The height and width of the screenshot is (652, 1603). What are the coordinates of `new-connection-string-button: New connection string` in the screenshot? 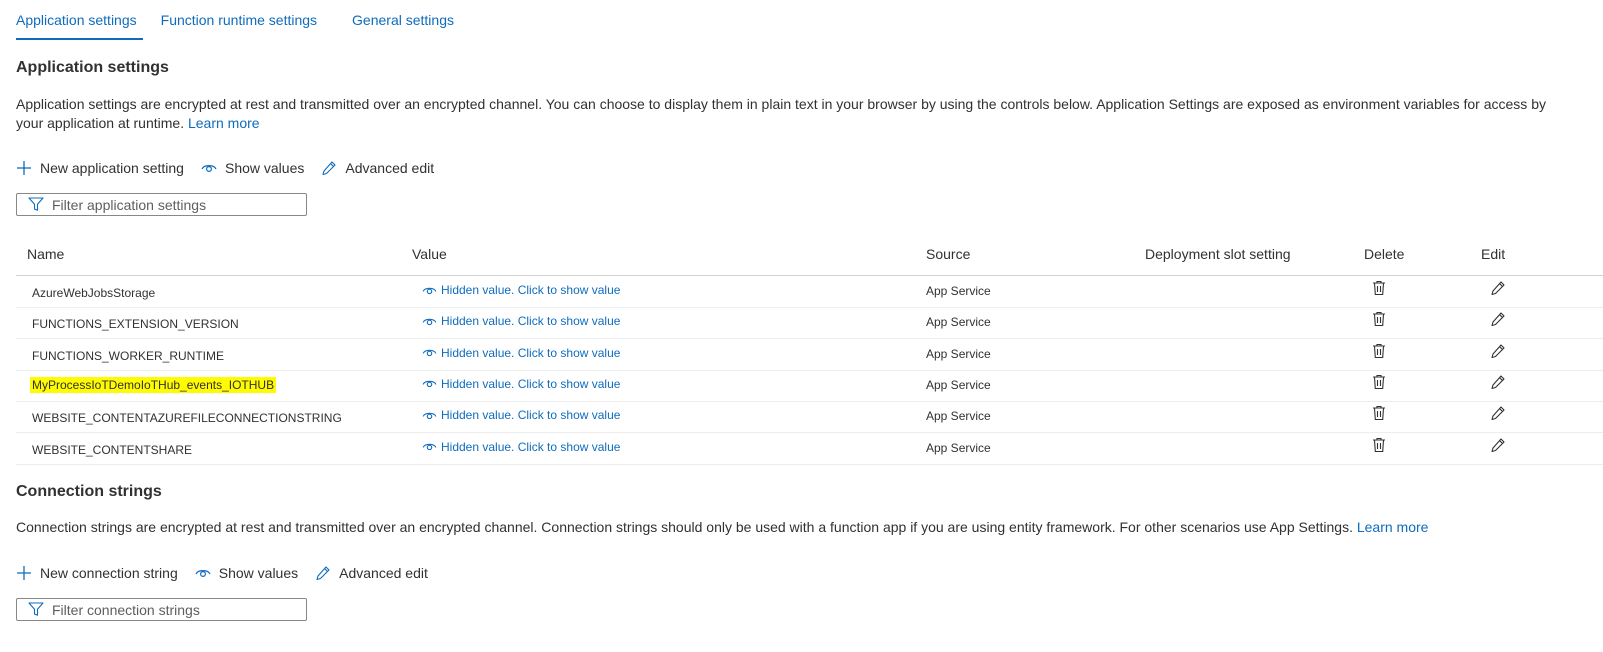 It's located at (97, 573).